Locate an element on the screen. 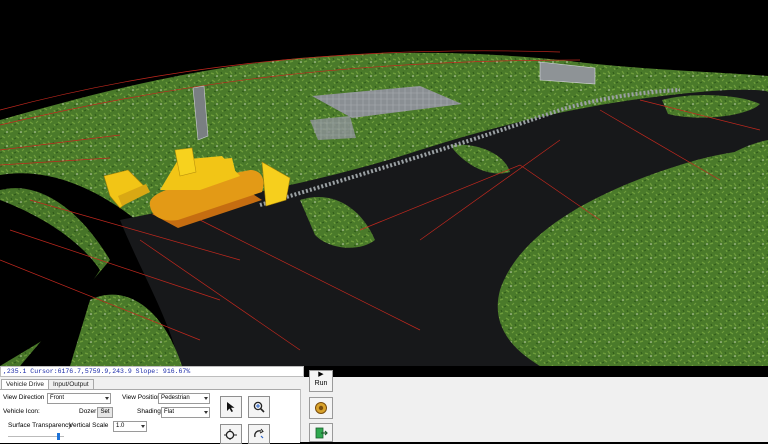 The height and width of the screenshot is (444, 768). settings-icon is located at coordinates (321, 408).